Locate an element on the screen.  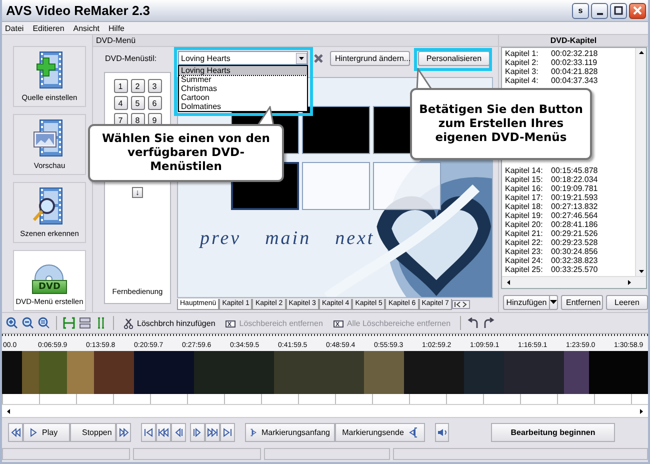
redo-icon is located at coordinates (488, 323).